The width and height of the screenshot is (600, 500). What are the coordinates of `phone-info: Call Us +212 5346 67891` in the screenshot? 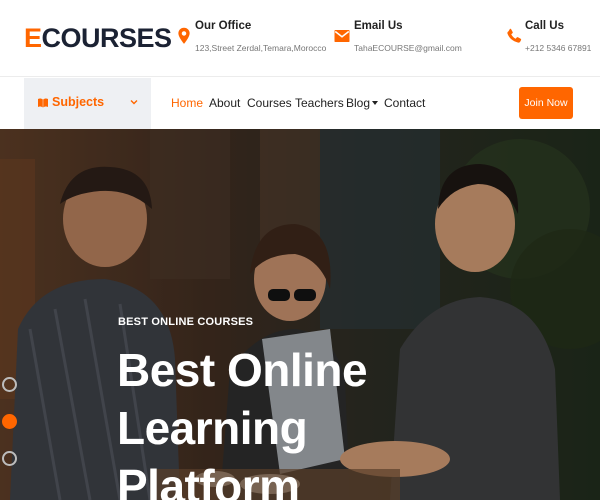 It's located at (550, 38).